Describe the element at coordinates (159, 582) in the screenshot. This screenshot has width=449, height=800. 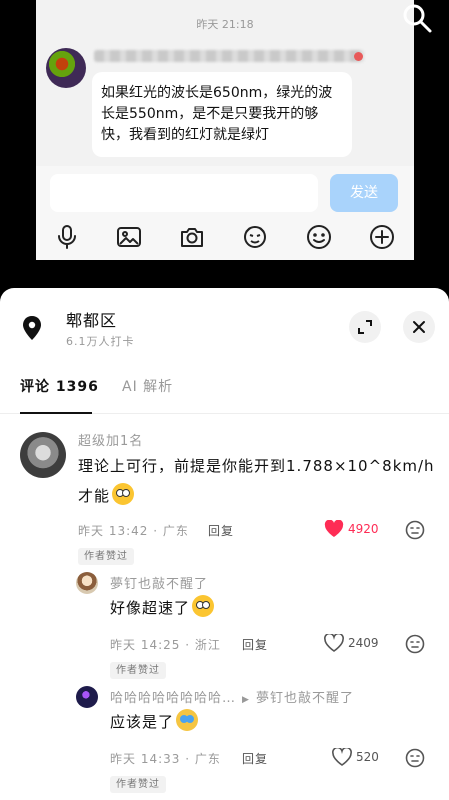
I see `reply-username: 夢钉也敲不醒了` at that location.